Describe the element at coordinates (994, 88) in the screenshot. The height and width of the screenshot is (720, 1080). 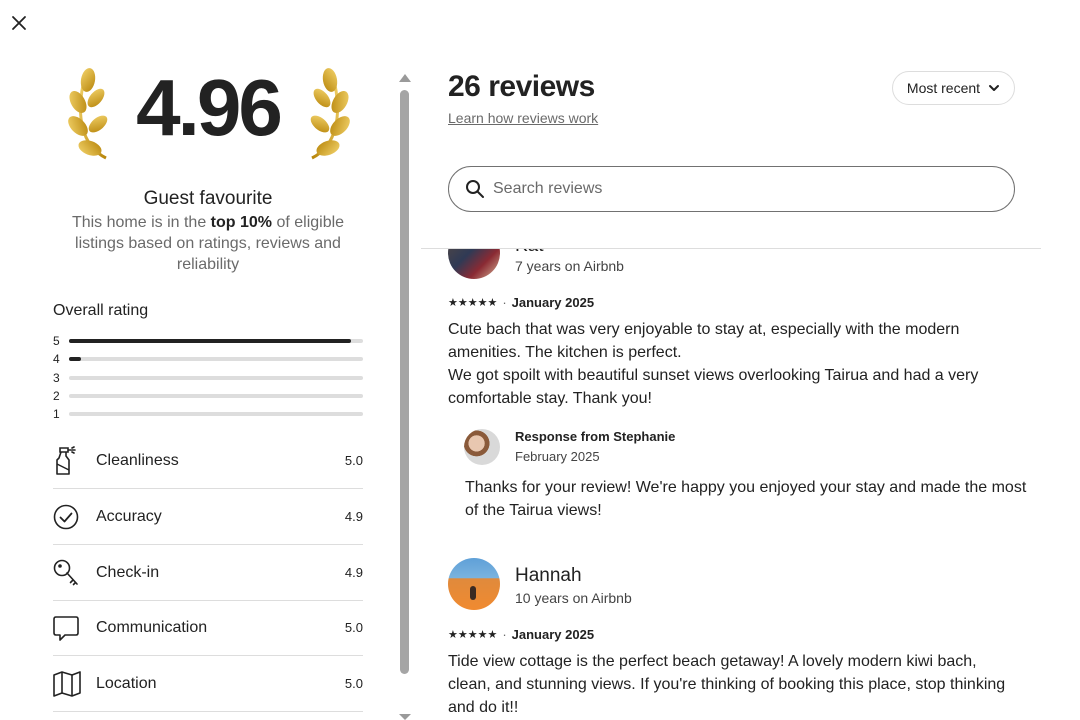
I see `chevron-down-icon` at that location.